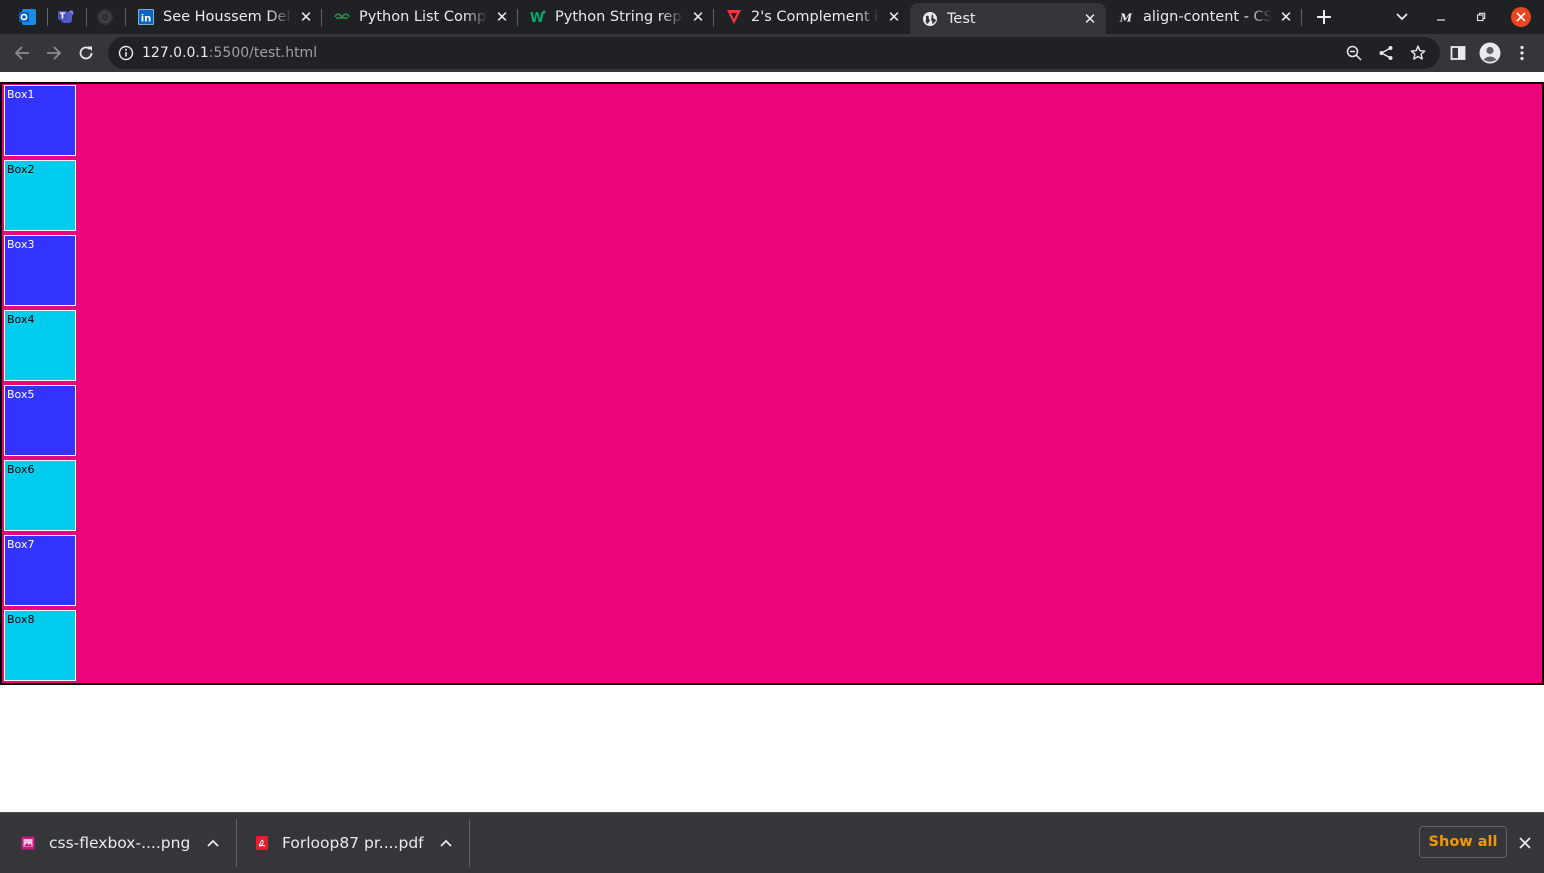  I want to click on zoom-out-icon, so click(1354, 53).